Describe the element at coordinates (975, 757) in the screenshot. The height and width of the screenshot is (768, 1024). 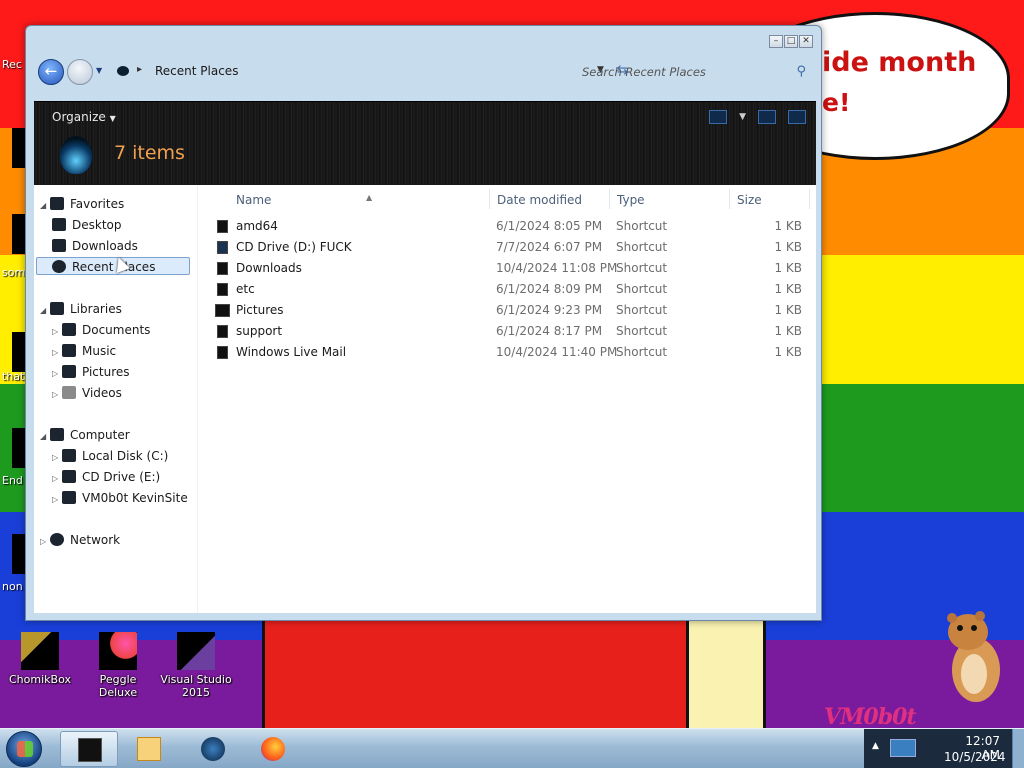
I see `clock-date: 10/5/2024` at that location.